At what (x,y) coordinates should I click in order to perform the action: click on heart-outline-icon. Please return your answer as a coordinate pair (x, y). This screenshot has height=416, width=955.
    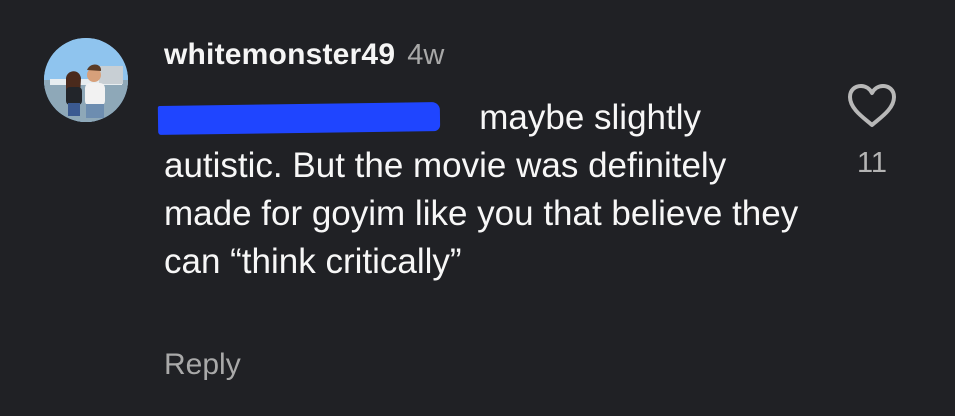
    Looking at the image, I should click on (872, 105).